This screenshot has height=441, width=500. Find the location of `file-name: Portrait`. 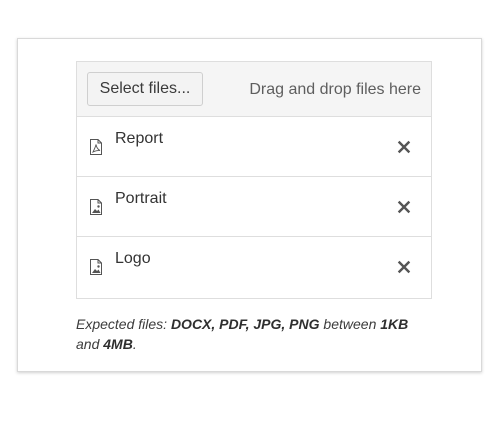

file-name: Portrait is located at coordinates (141, 198).